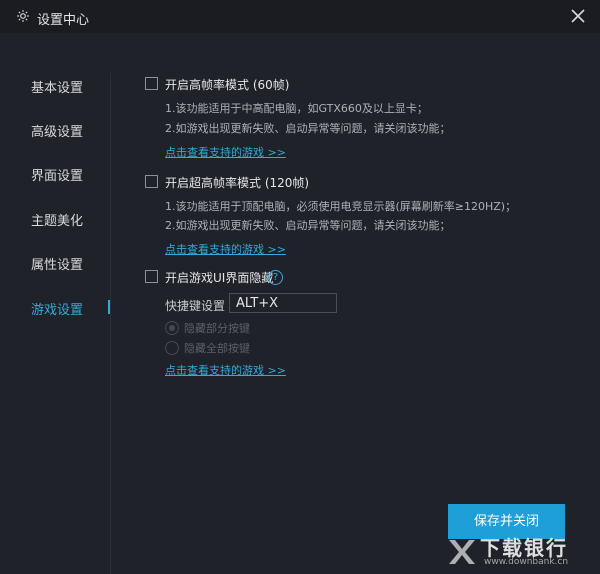 This screenshot has height=574, width=600. Describe the element at coordinates (237, 183) in the screenshot. I see `ultra-fps-label: 开启超高帧率模式 (120帧)` at that location.